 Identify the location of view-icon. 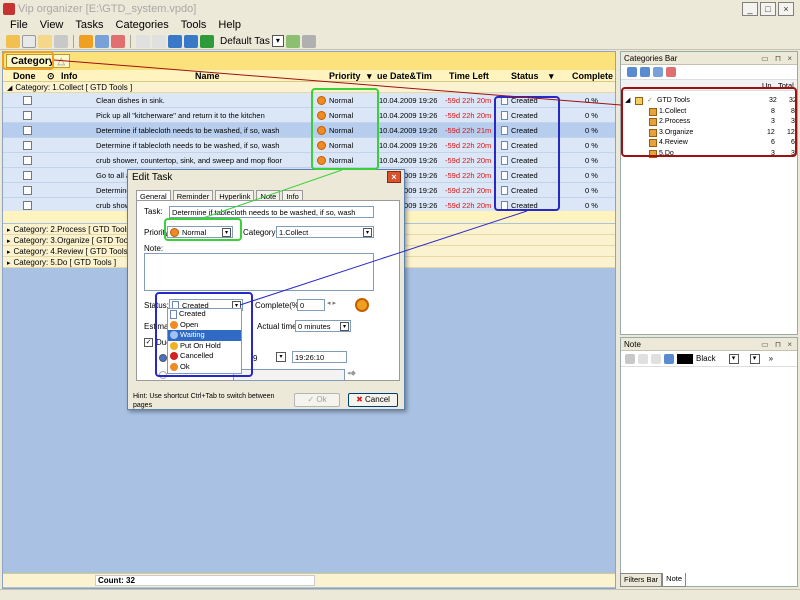
(207, 41).